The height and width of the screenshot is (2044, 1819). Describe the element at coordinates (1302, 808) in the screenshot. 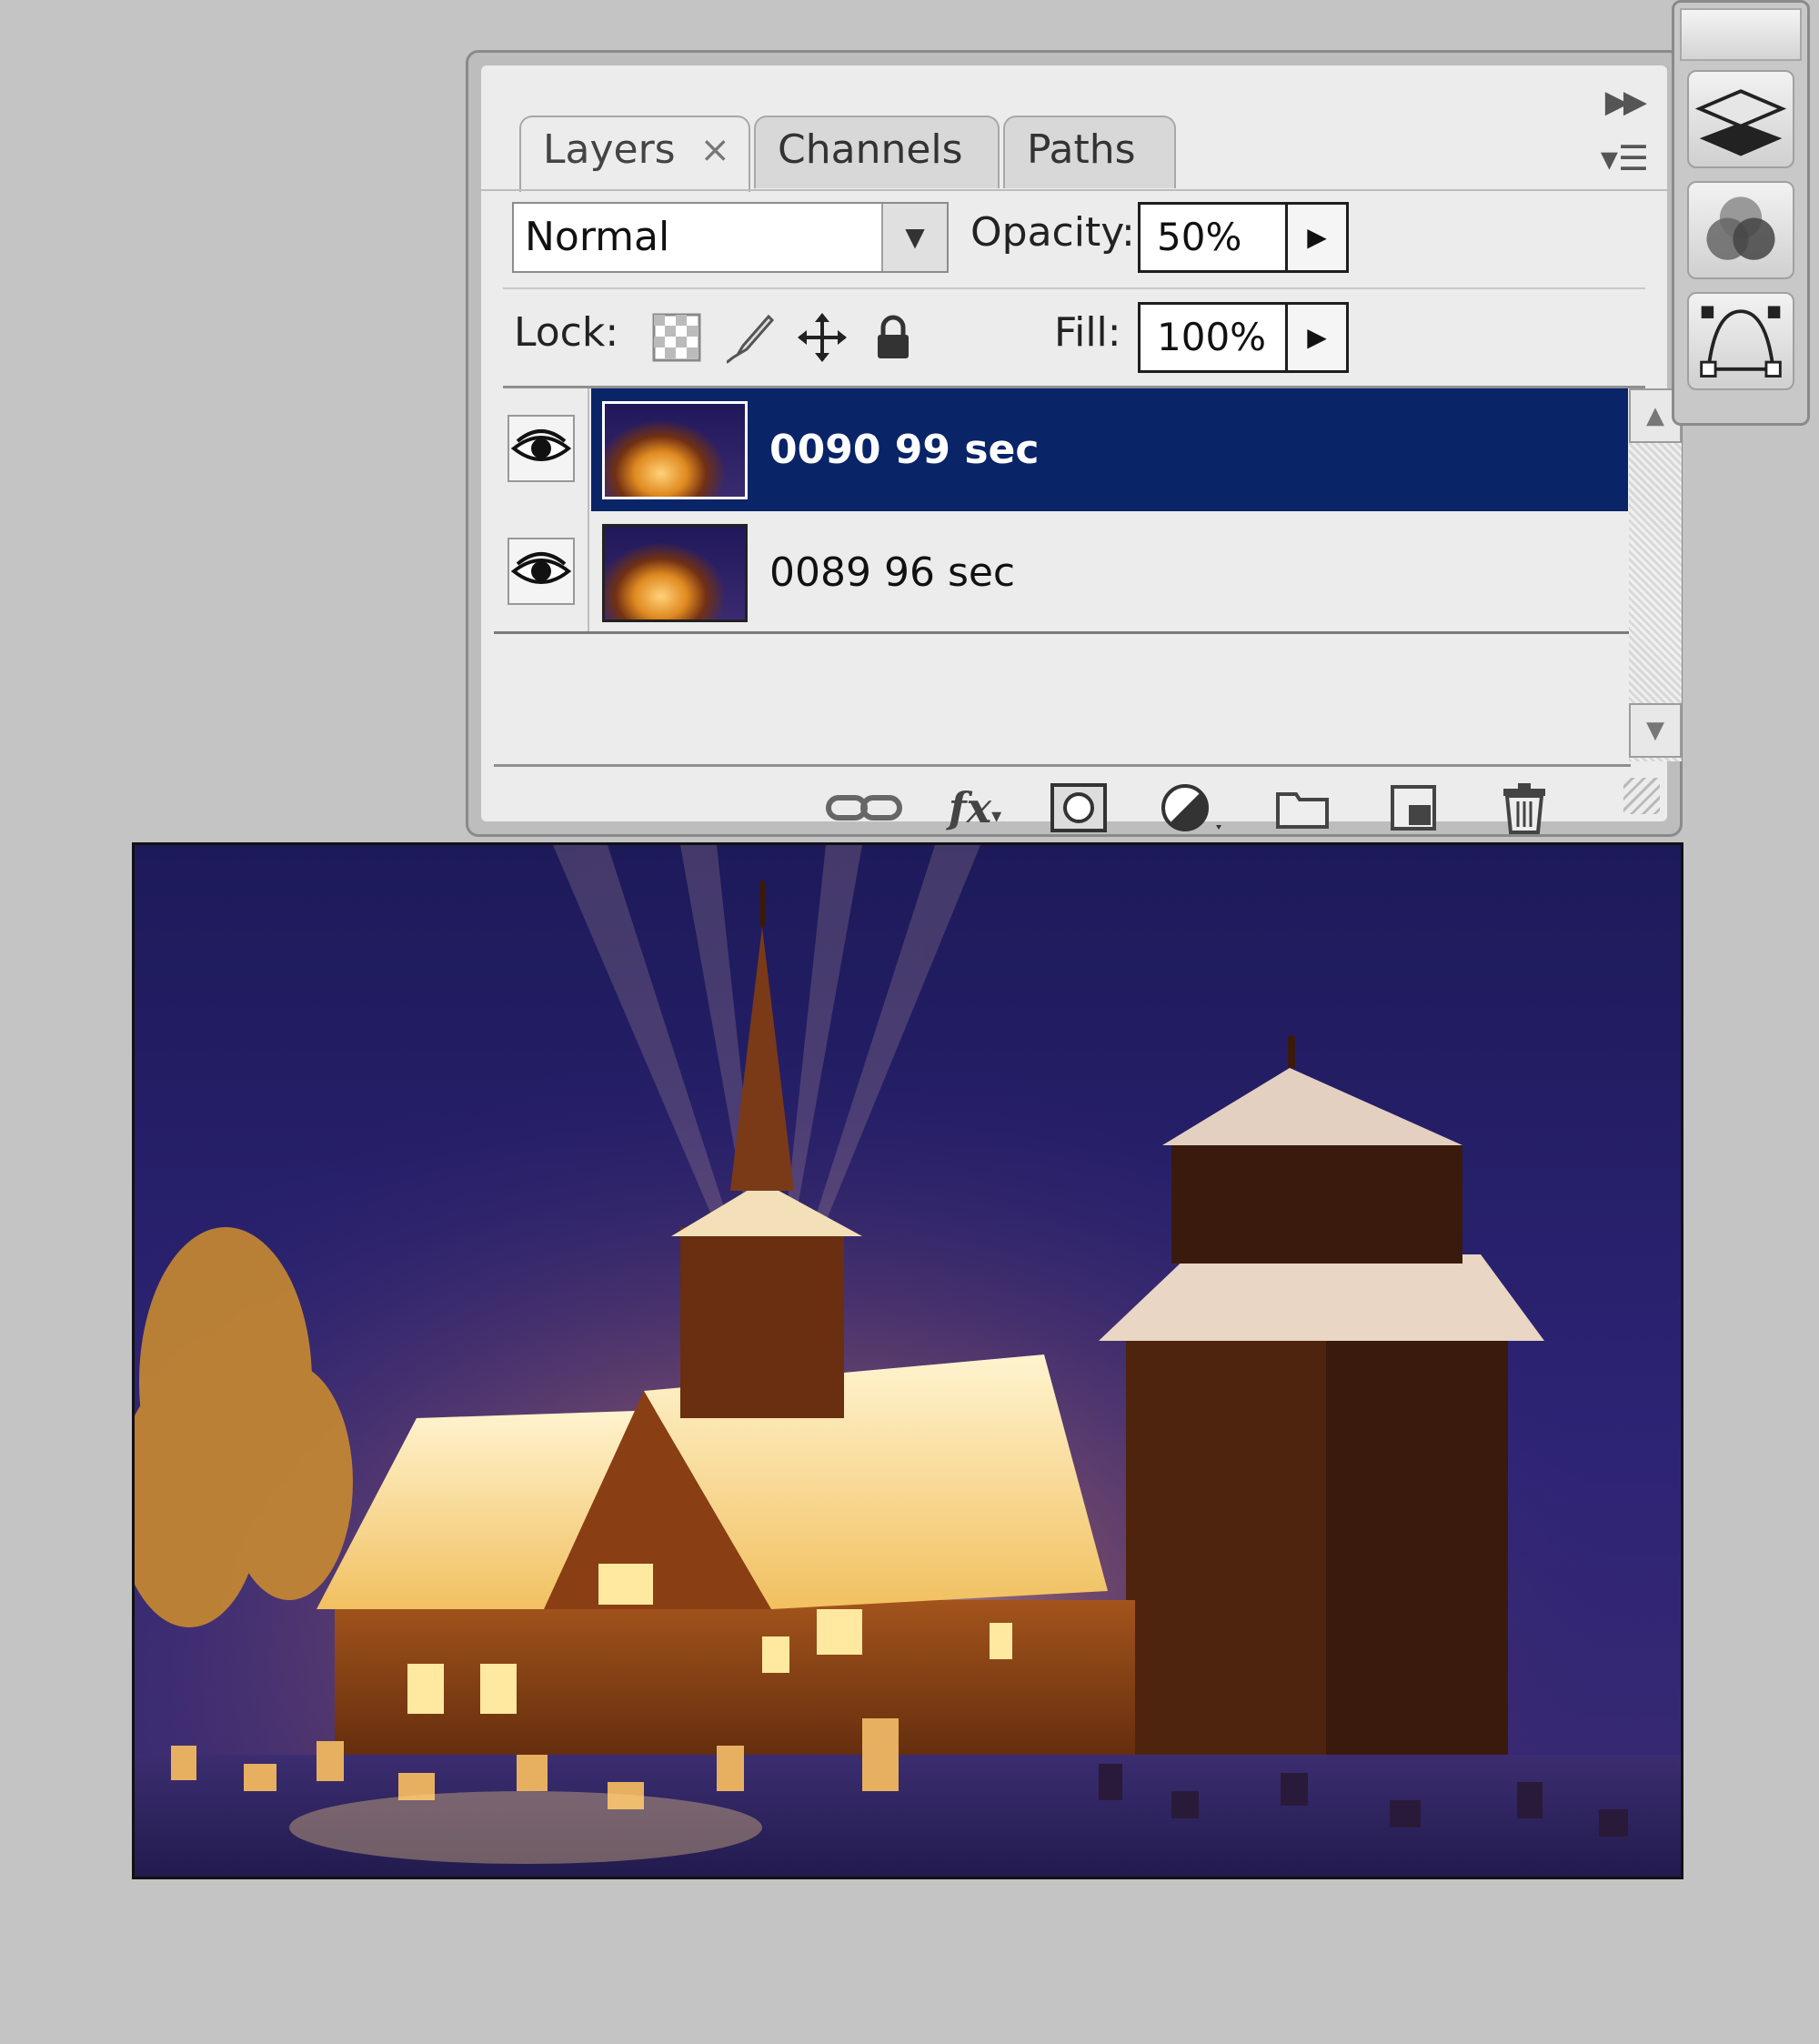

I see `new-group-icon` at that location.